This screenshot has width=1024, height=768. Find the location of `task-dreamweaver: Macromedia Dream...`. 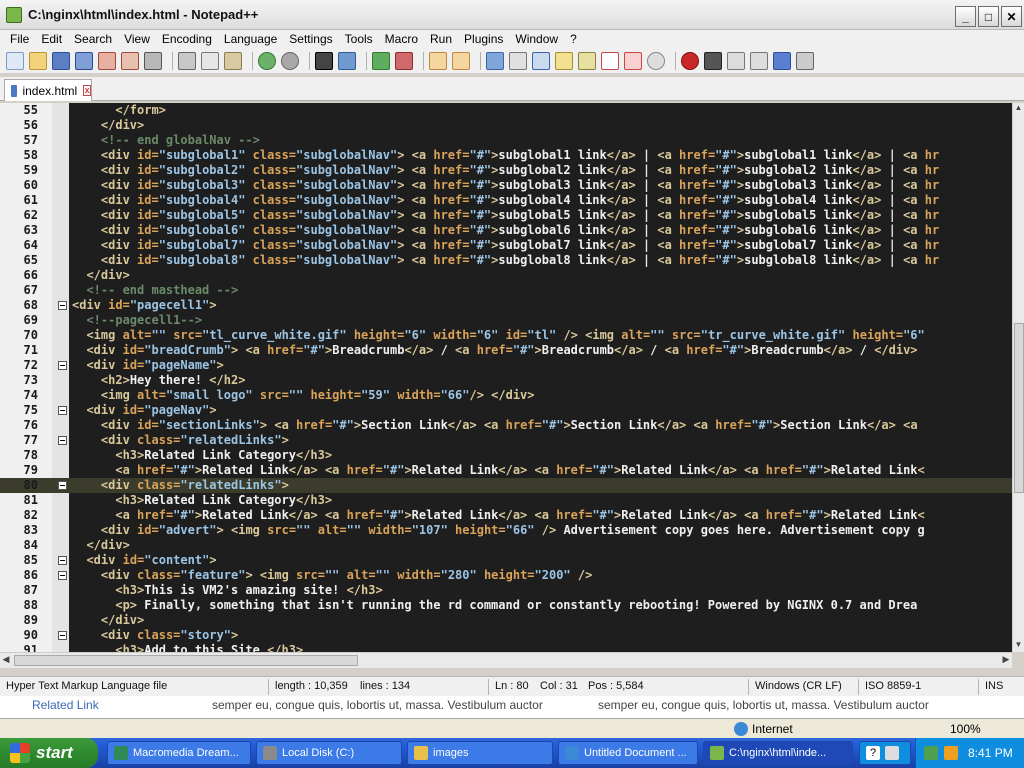

task-dreamweaver: Macromedia Dream... is located at coordinates (179, 753).